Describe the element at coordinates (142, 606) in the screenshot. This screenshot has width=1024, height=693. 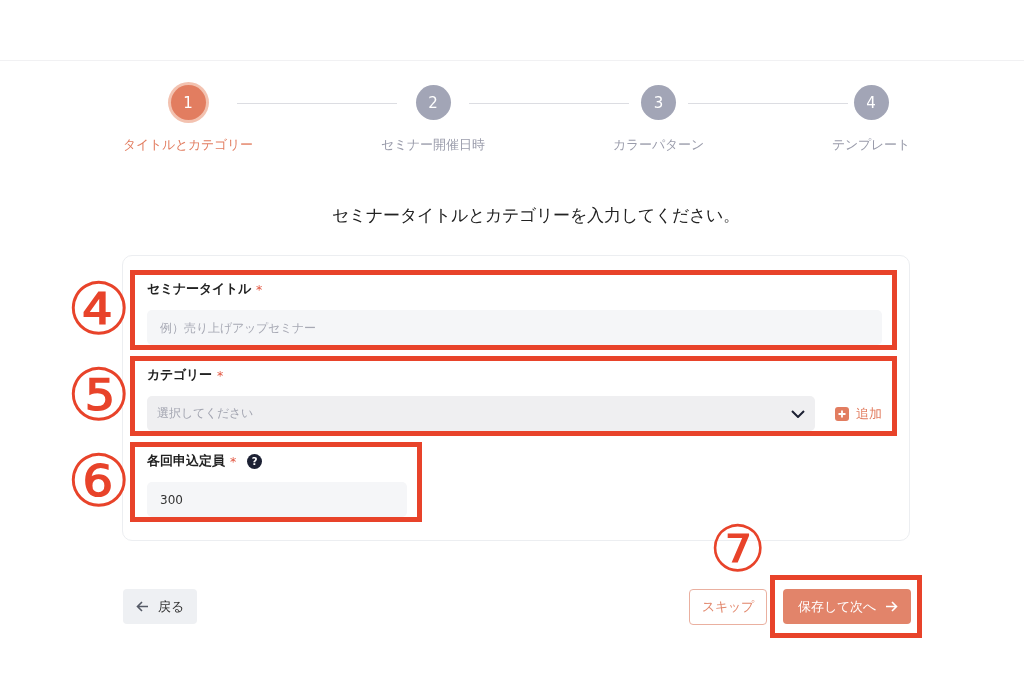
I see `arrow-left-icon` at that location.